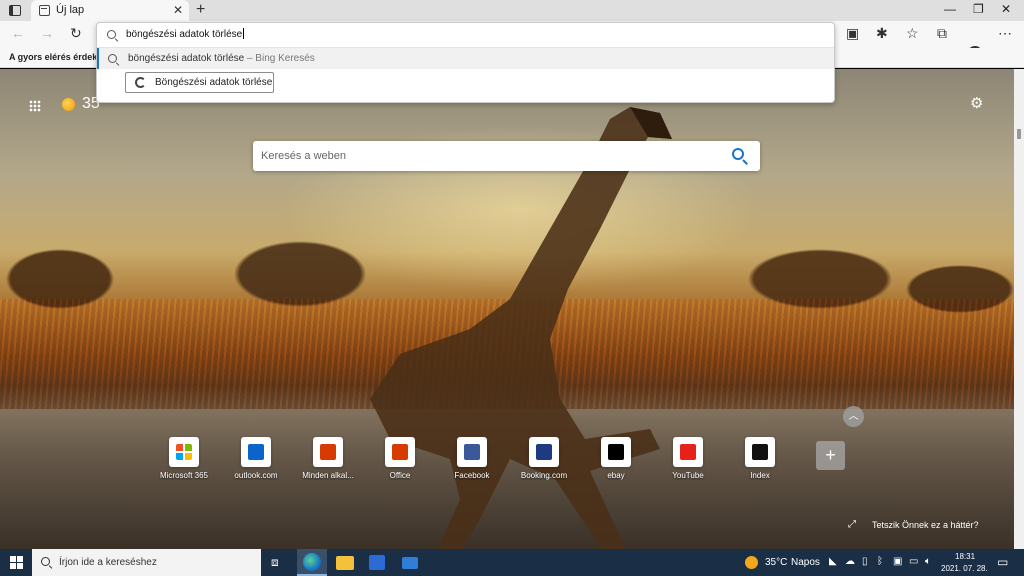  I want to click on task-view-icon: ⧈, so click(275, 562).